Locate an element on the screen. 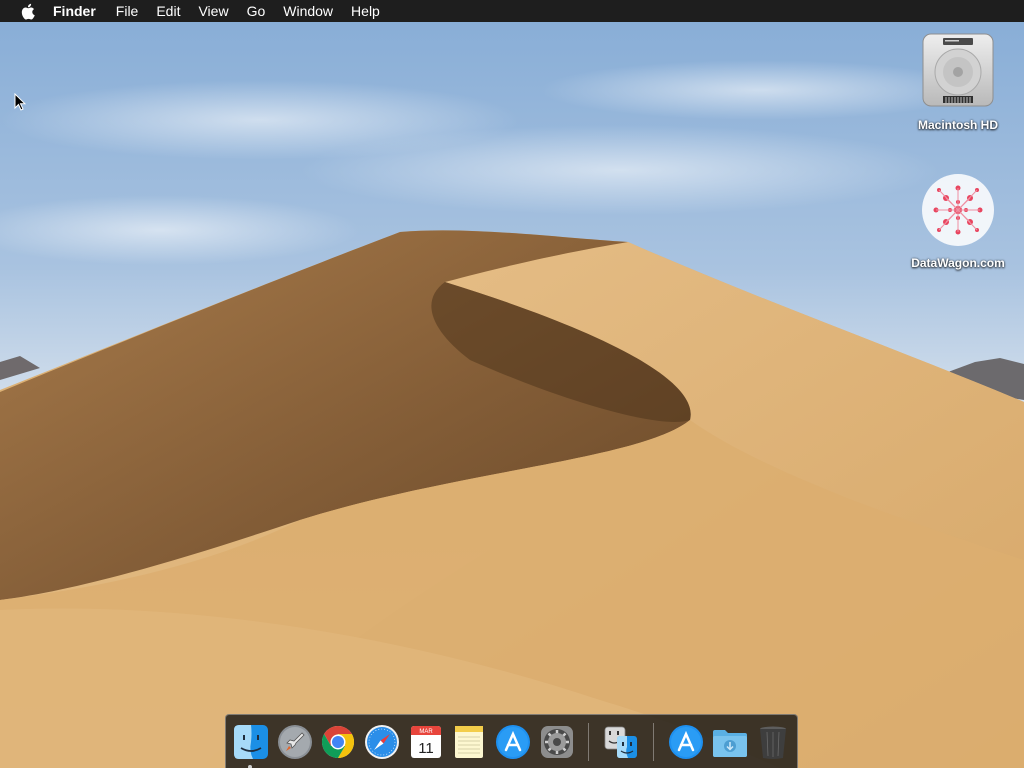  menu-file: File is located at coordinates (127, 11).